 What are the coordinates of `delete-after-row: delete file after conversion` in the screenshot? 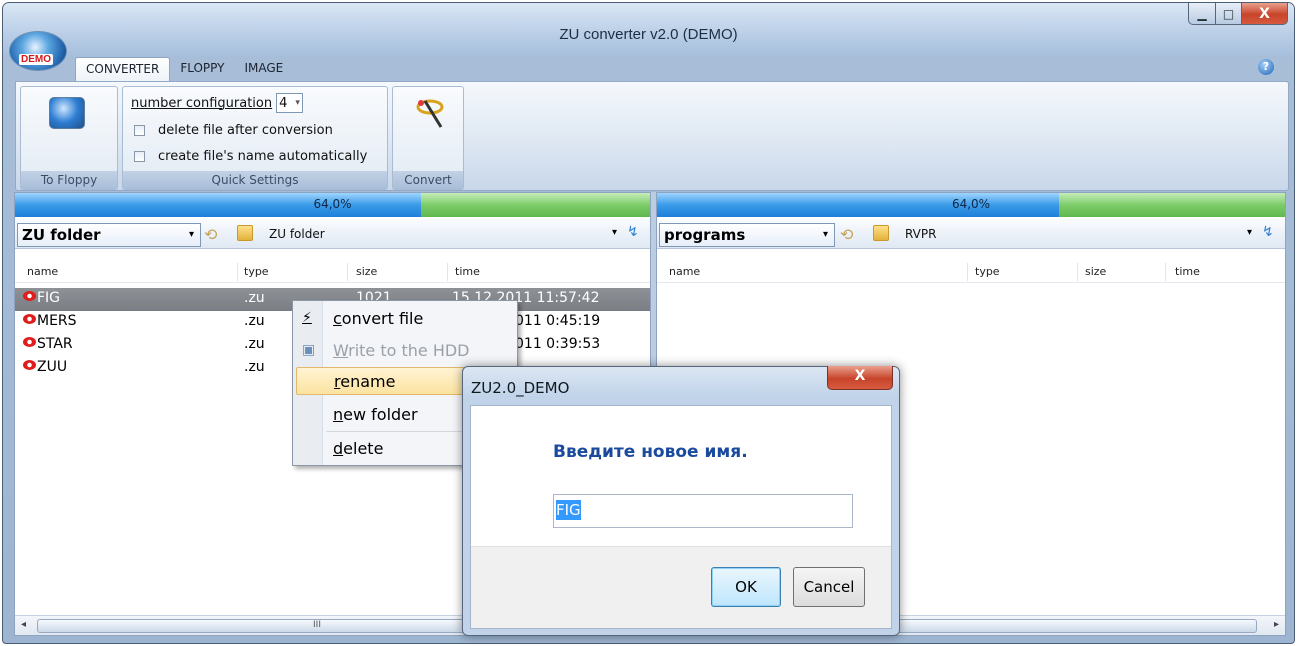 It's located at (232, 130).